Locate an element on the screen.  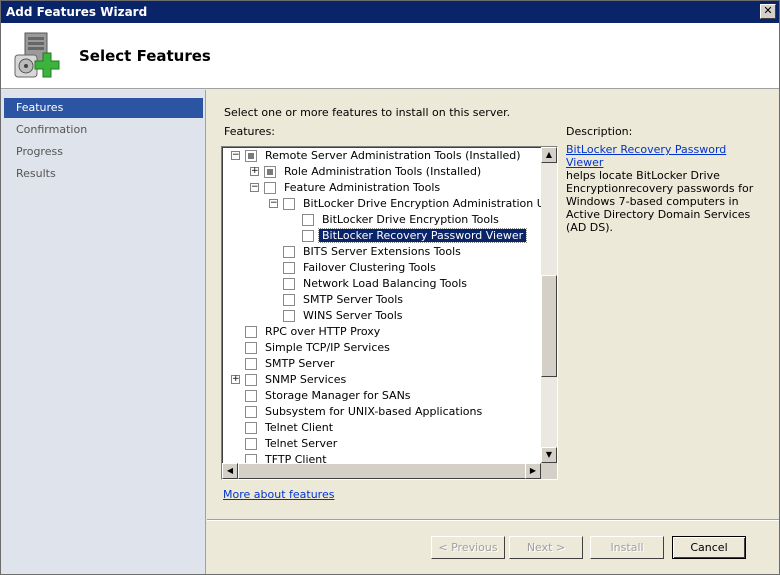
scroll-left-icon: ◀ is located at coordinates (230, 471).